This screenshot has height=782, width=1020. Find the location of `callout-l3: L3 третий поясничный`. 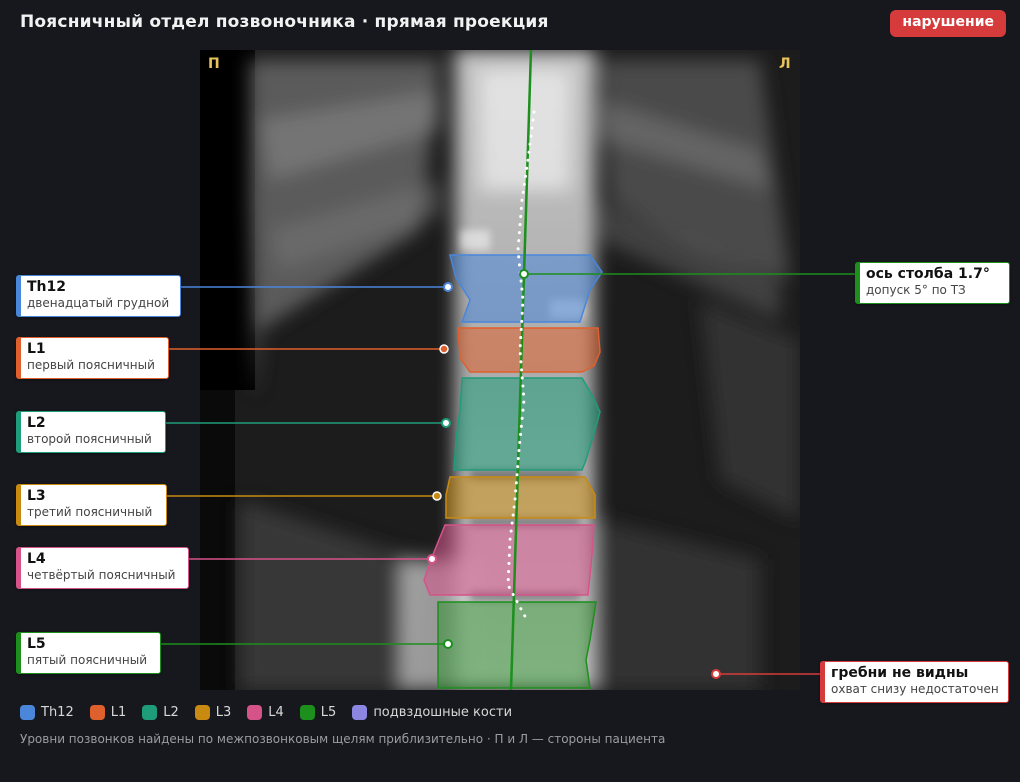

callout-l3: L3 третий поясничный is located at coordinates (91, 505).